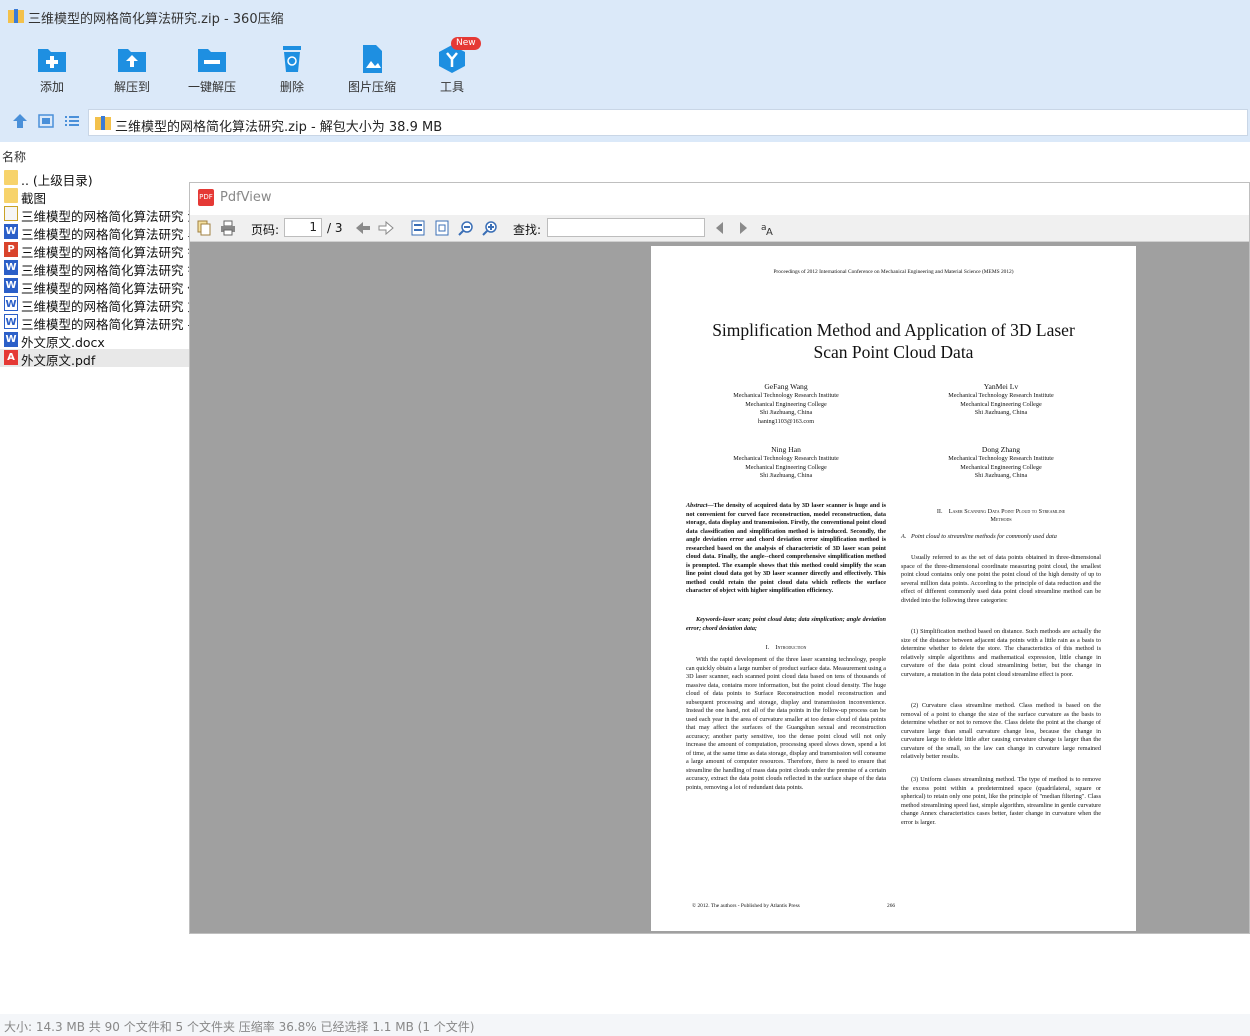  I want to click on tools-label: 工具, so click(451, 87).